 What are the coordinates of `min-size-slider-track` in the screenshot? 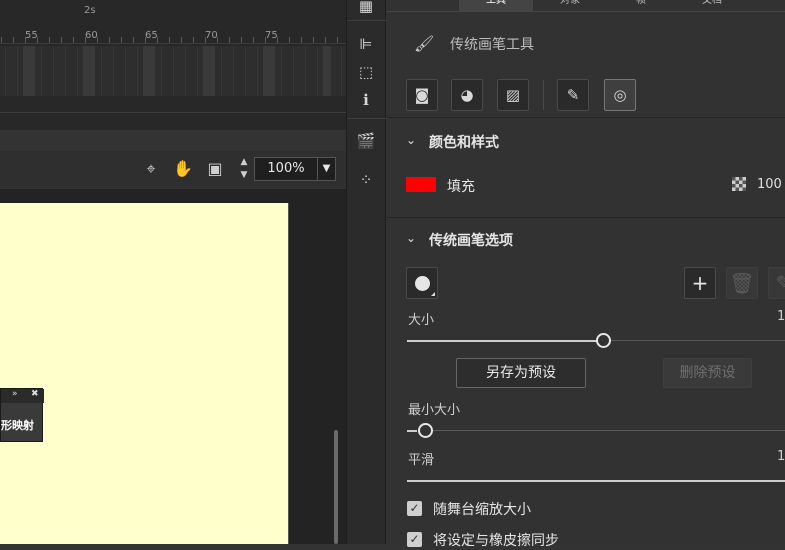 It's located at (605, 430).